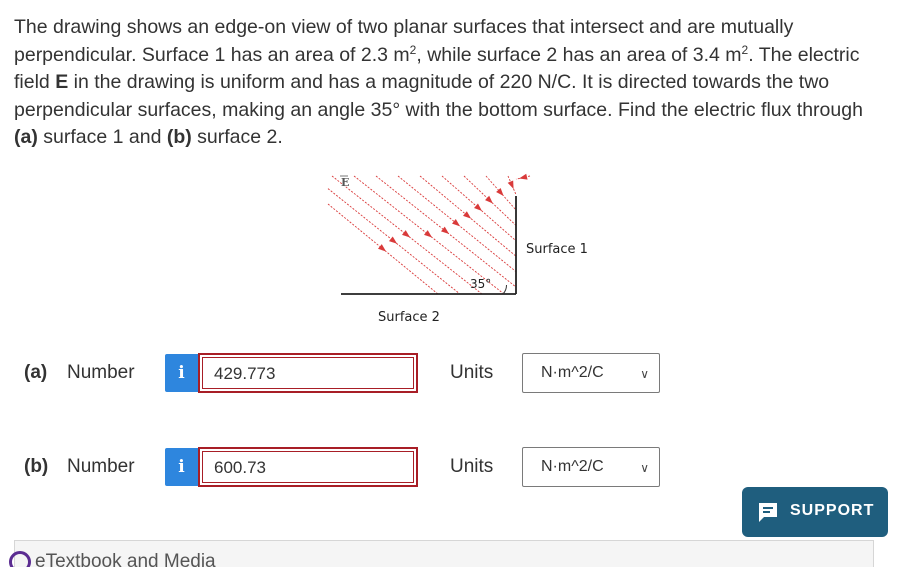 The width and height of the screenshot is (897, 567). Describe the element at coordinates (448, 467) in the screenshot. I see `part-b-row: (b) Number i Units N·m^2/C ∨` at that location.